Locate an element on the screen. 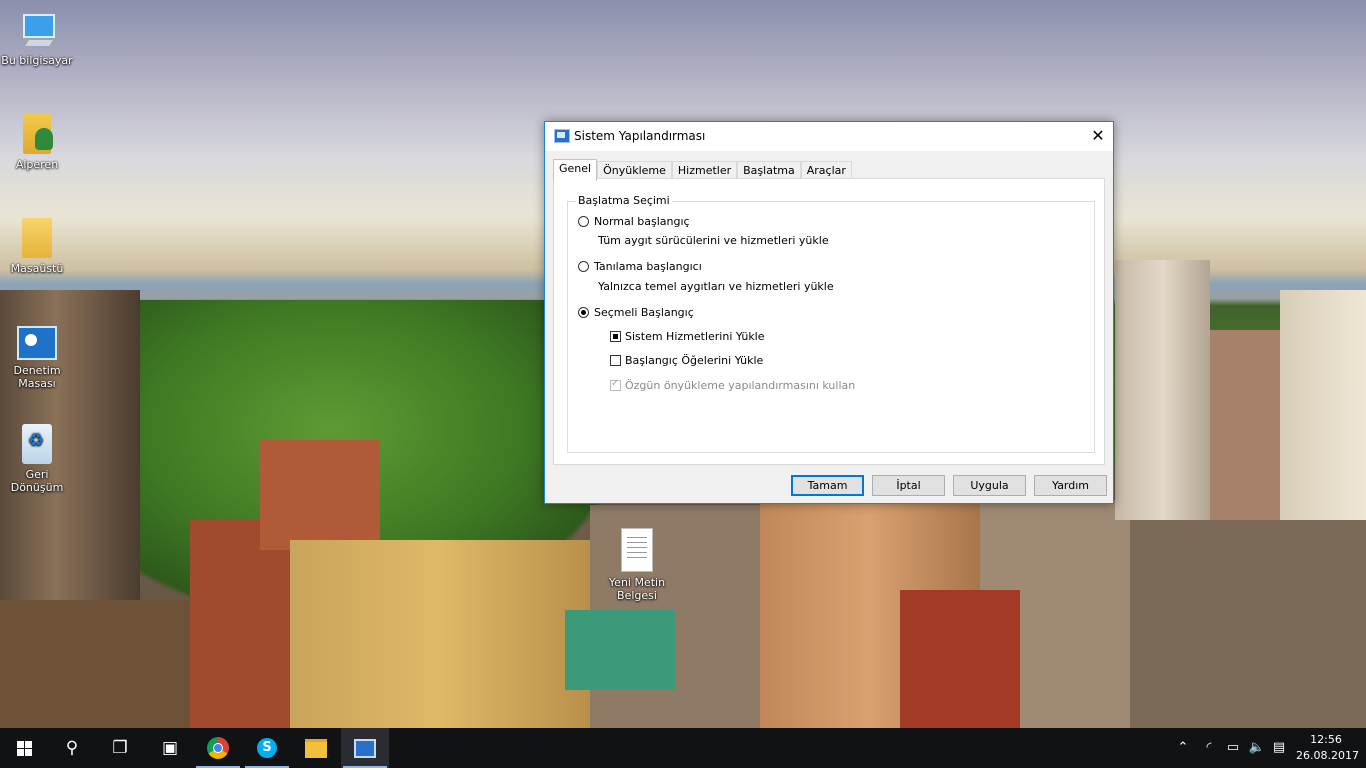 The height and width of the screenshot is (770, 1366). load-startup-items-label: Başlangıç Öğelerini Yükle is located at coordinates (694, 360).